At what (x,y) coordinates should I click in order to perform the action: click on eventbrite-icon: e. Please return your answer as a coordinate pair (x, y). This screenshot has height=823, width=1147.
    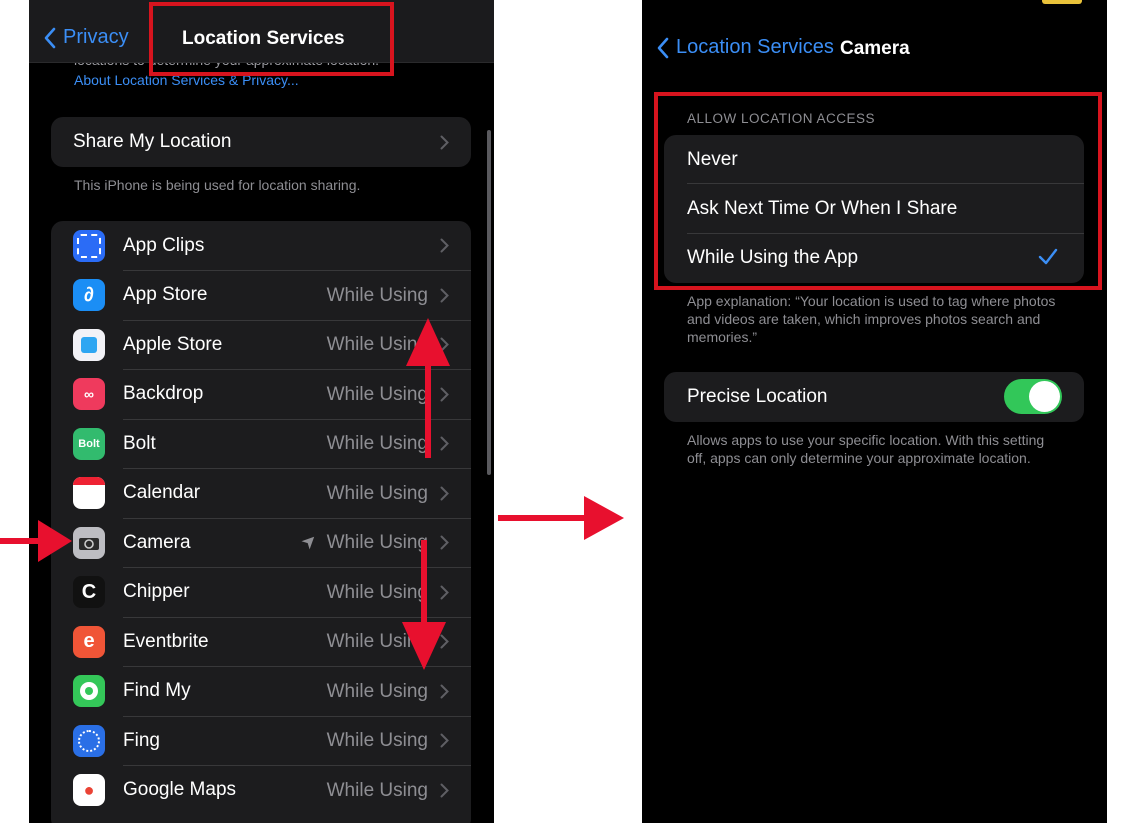
    Looking at the image, I should click on (89, 641).